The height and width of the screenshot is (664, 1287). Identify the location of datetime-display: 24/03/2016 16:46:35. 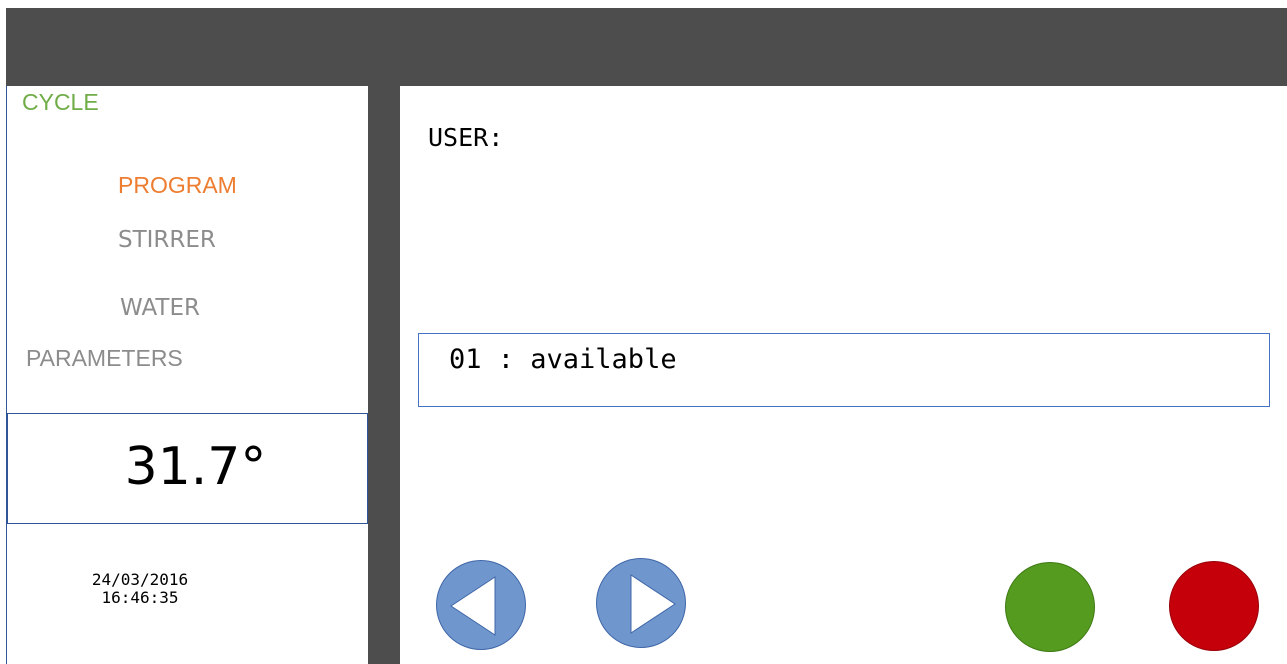
(140, 589).